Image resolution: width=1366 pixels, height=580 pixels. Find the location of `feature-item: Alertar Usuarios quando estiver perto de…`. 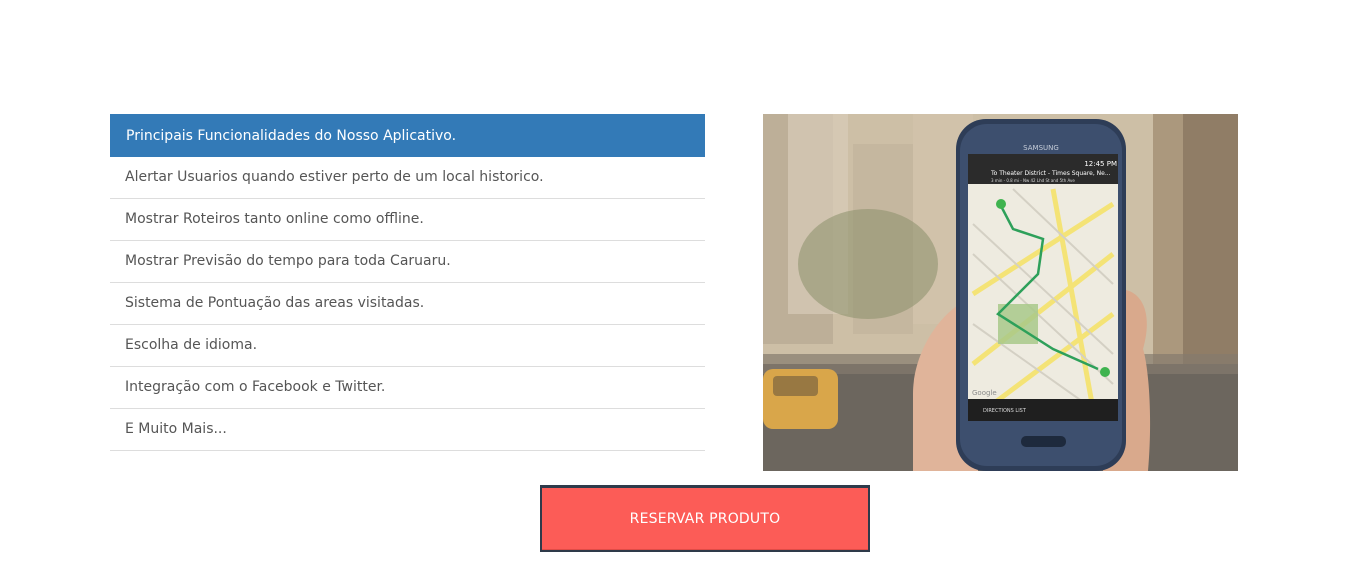

feature-item: Alertar Usuarios quando estiver perto de… is located at coordinates (407, 178).